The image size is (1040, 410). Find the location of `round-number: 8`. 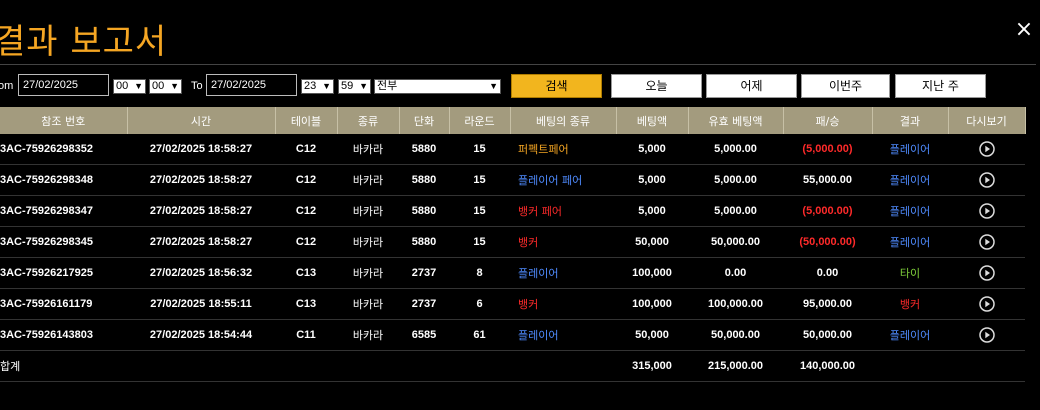

round-number: 8 is located at coordinates (479, 273).